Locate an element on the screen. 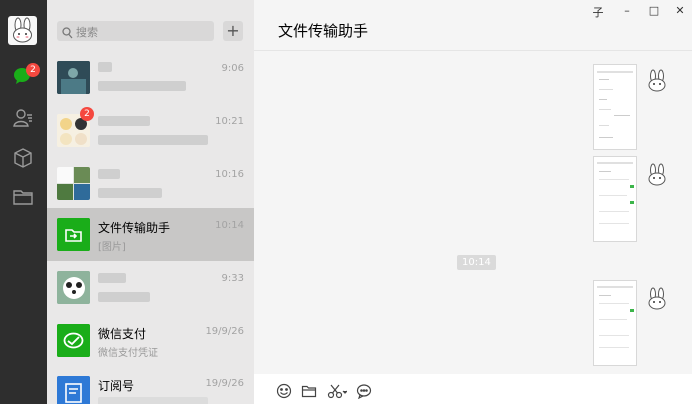 This screenshot has height=404, width=692. chat-item: 9:33 is located at coordinates (150, 287).